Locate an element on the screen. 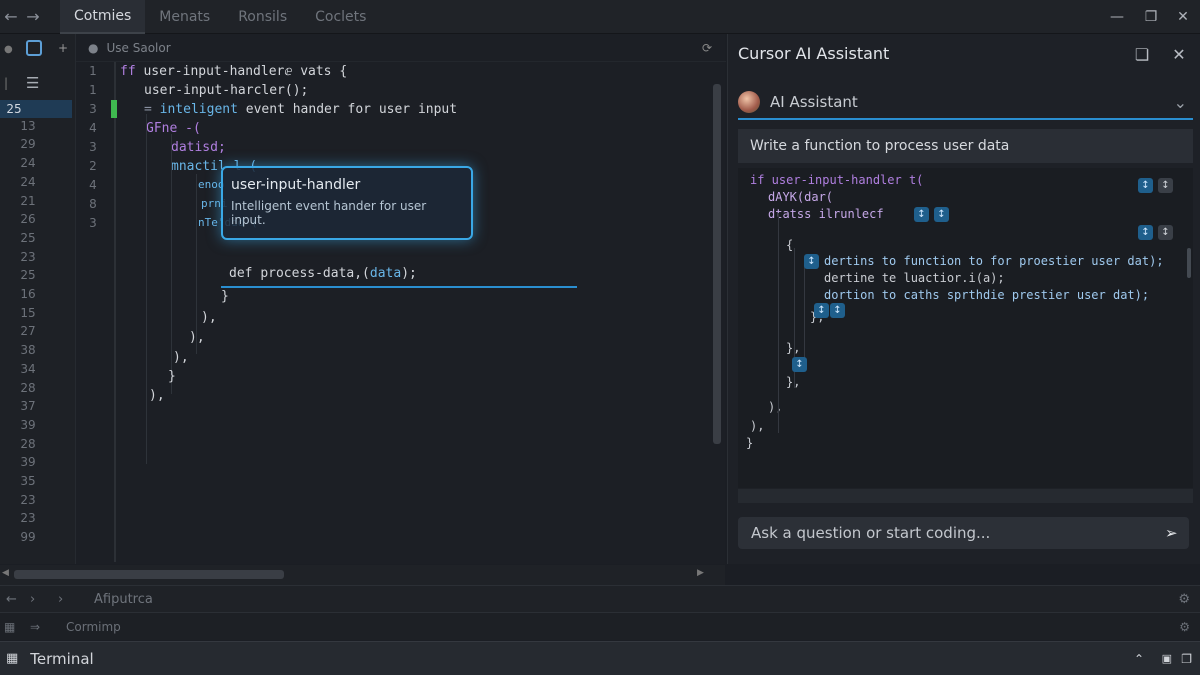 Image resolution: width=1200 pixels, height=675 pixels. tab-3: Ronsils is located at coordinates (262, 17).